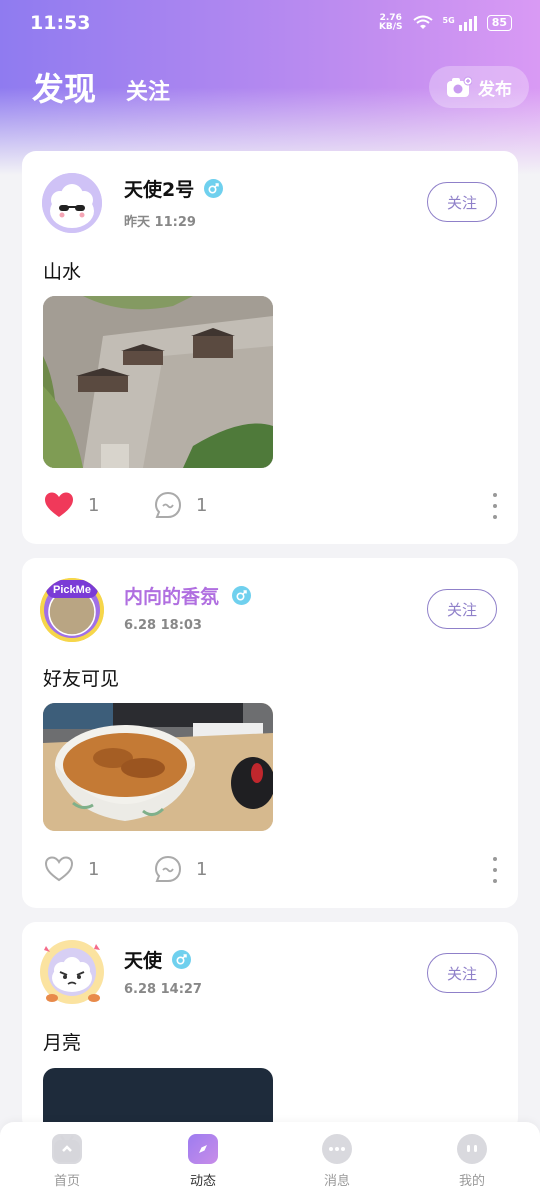 The height and width of the screenshot is (1200, 540). Describe the element at coordinates (499, 23) in the screenshot. I see `battery-indicator: 85` at that location.